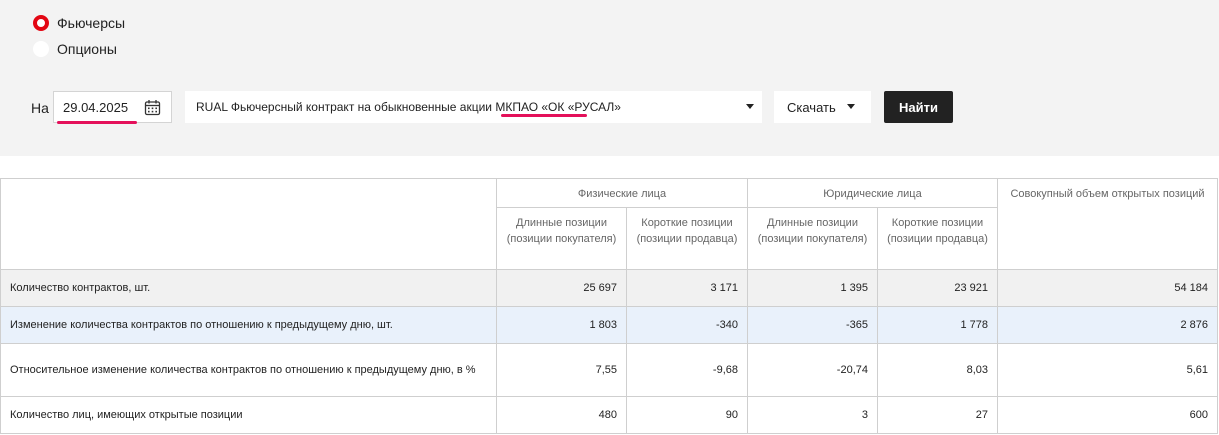 Image resolution: width=1219 pixels, height=435 pixels. I want to click on cell-physical-short: -9,68, so click(687, 370).